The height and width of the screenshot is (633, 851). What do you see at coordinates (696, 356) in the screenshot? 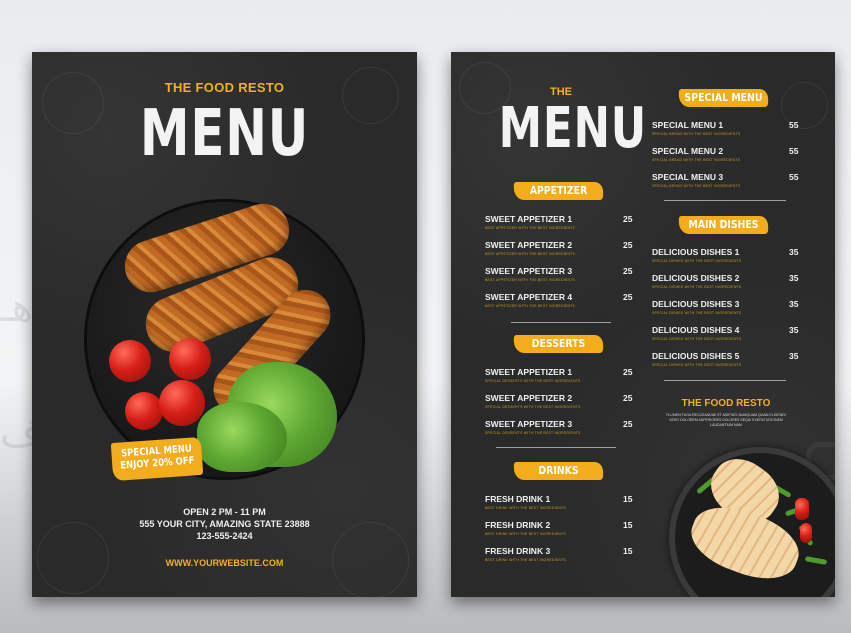
I see `item-name: DELICIOUS DISHES 5` at bounding box center [696, 356].